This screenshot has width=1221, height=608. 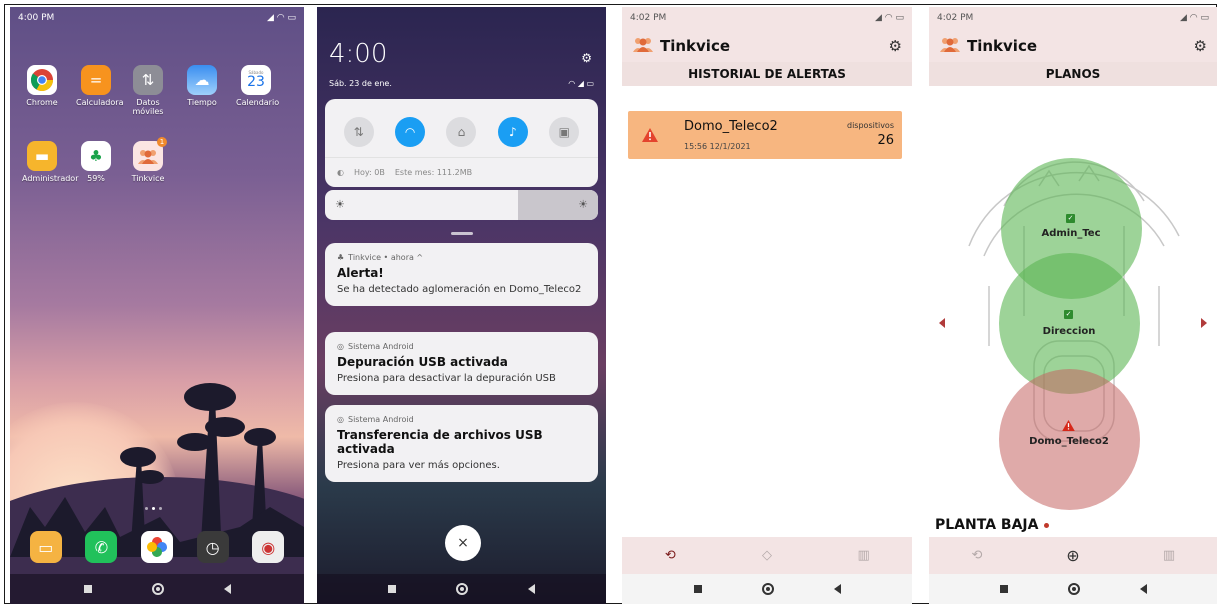 What do you see at coordinates (101, 547) in the screenshot?
I see `phone-icon: ✆` at bounding box center [101, 547].